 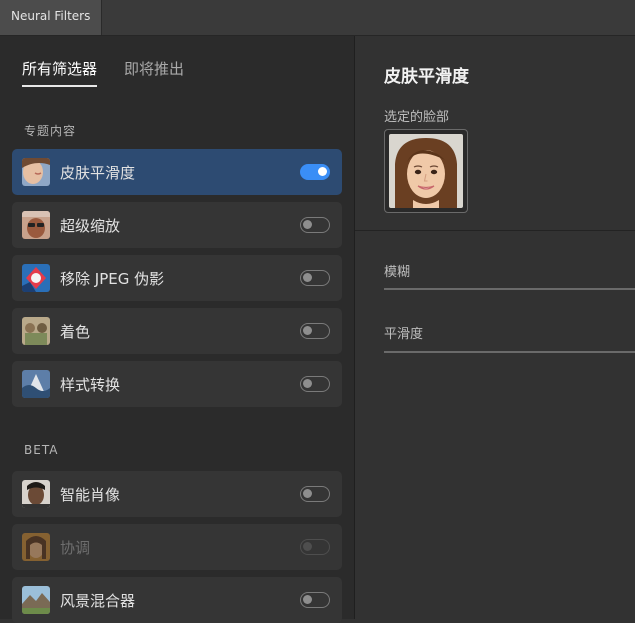 I want to click on selected-face-label: 选定的脸部, so click(x=417, y=117).